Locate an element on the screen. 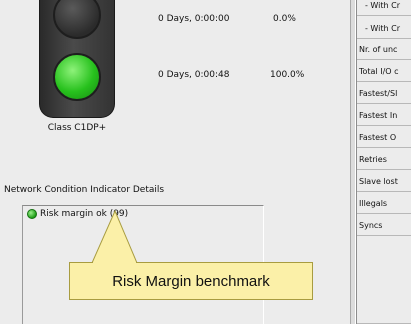  callout-annotation: Risk Margin benchmark is located at coordinates (191, 281).